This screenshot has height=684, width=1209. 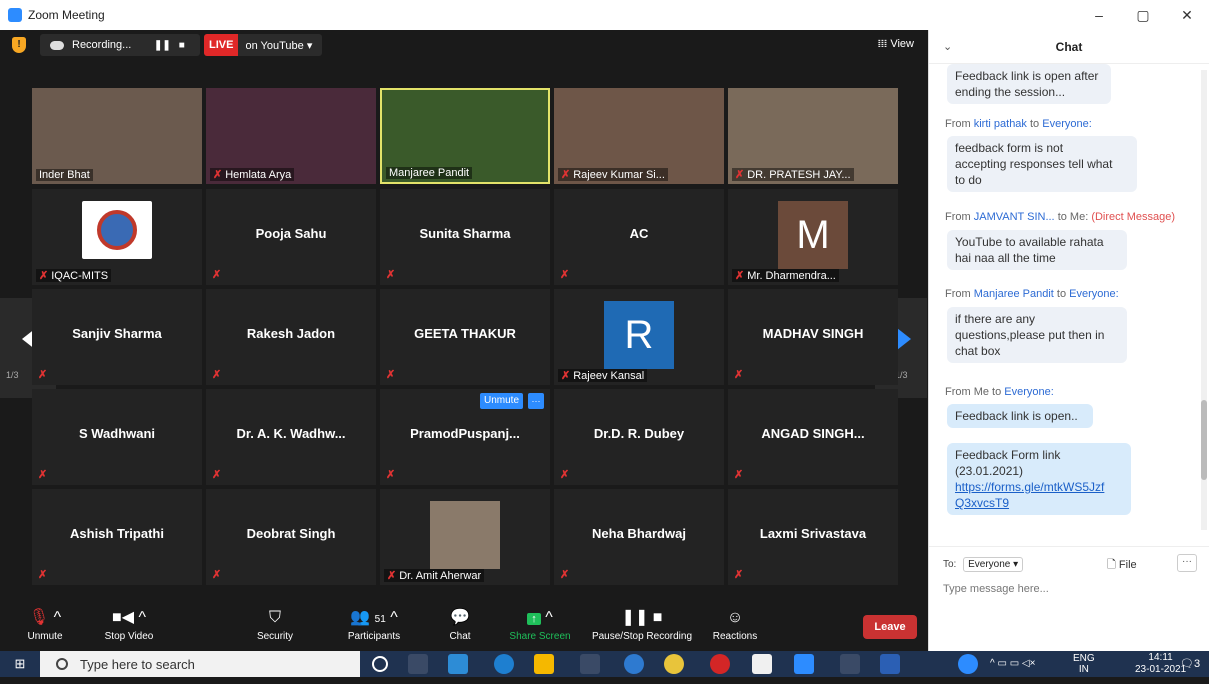 What do you see at coordinates (609, 376) in the screenshot?
I see `participant-name: Rajeev Kansal` at bounding box center [609, 376].